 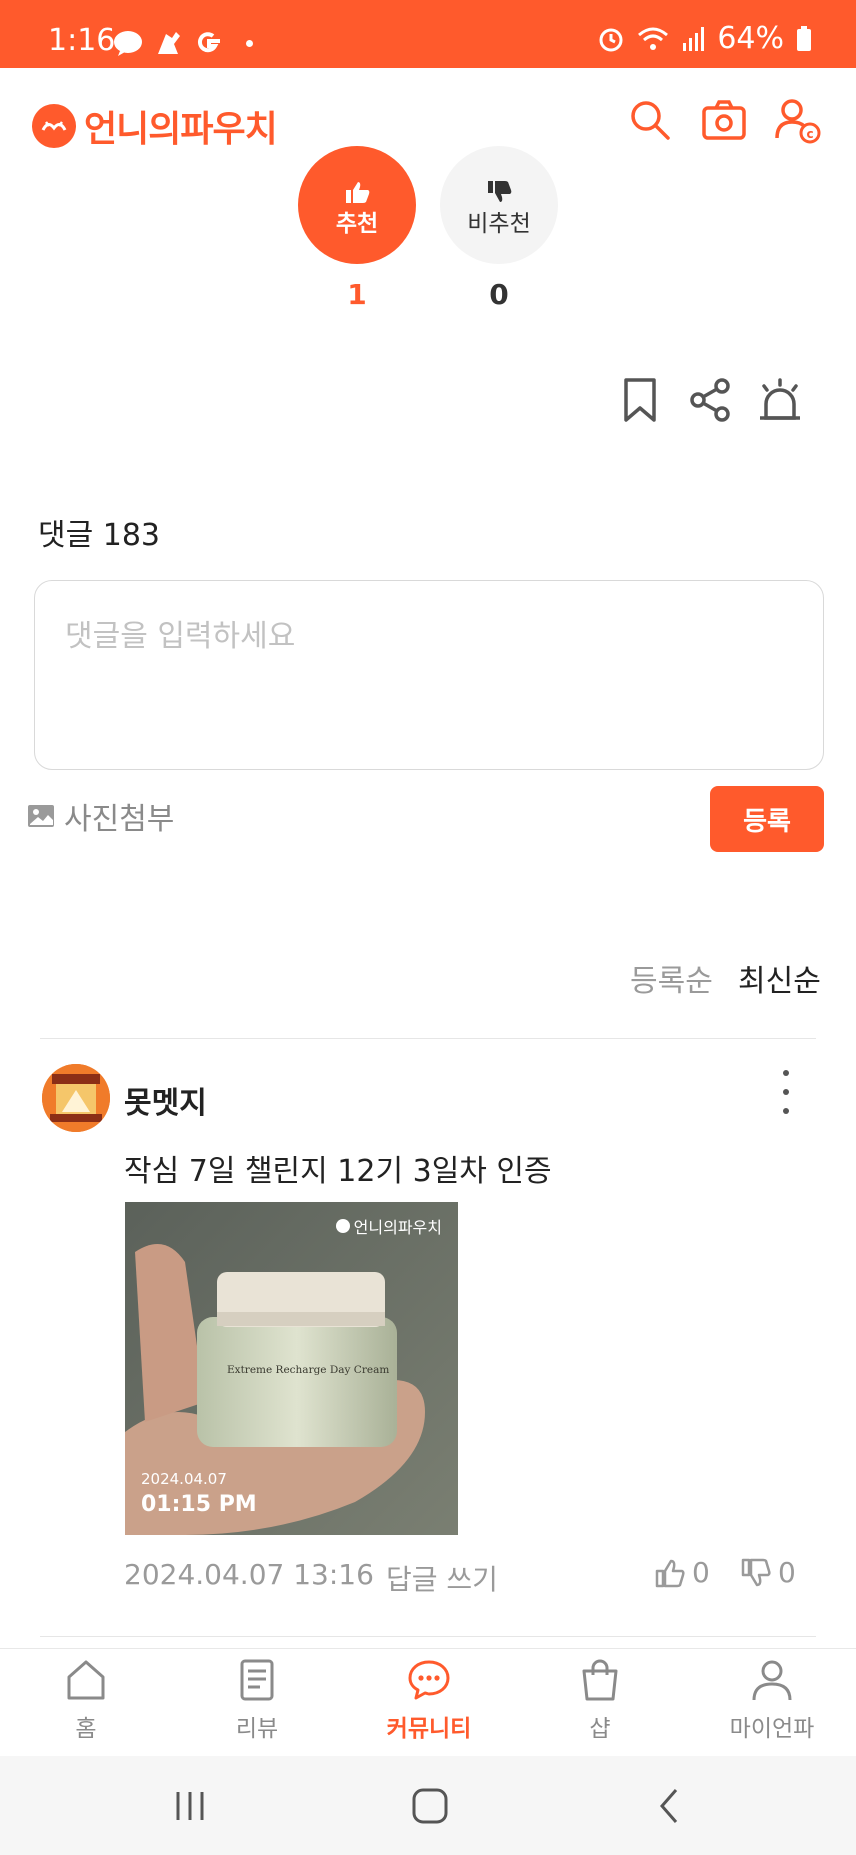 What do you see at coordinates (640, 400) in the screenshot?
I see `bookmark-icon` at bounding box center [640, 400].